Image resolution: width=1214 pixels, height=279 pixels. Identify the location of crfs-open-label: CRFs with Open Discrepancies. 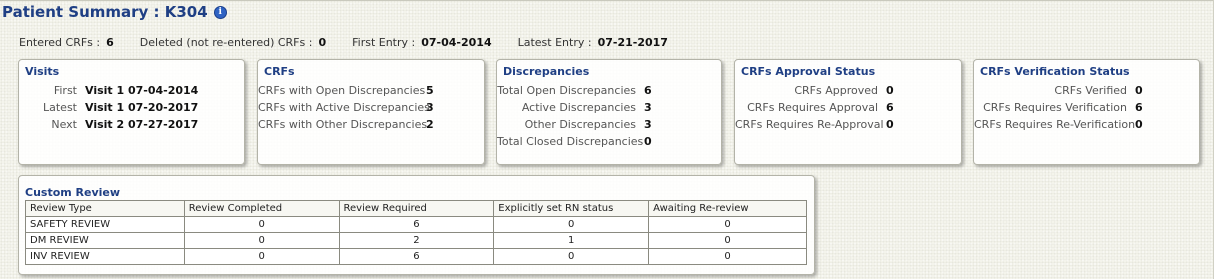
(341, 91).